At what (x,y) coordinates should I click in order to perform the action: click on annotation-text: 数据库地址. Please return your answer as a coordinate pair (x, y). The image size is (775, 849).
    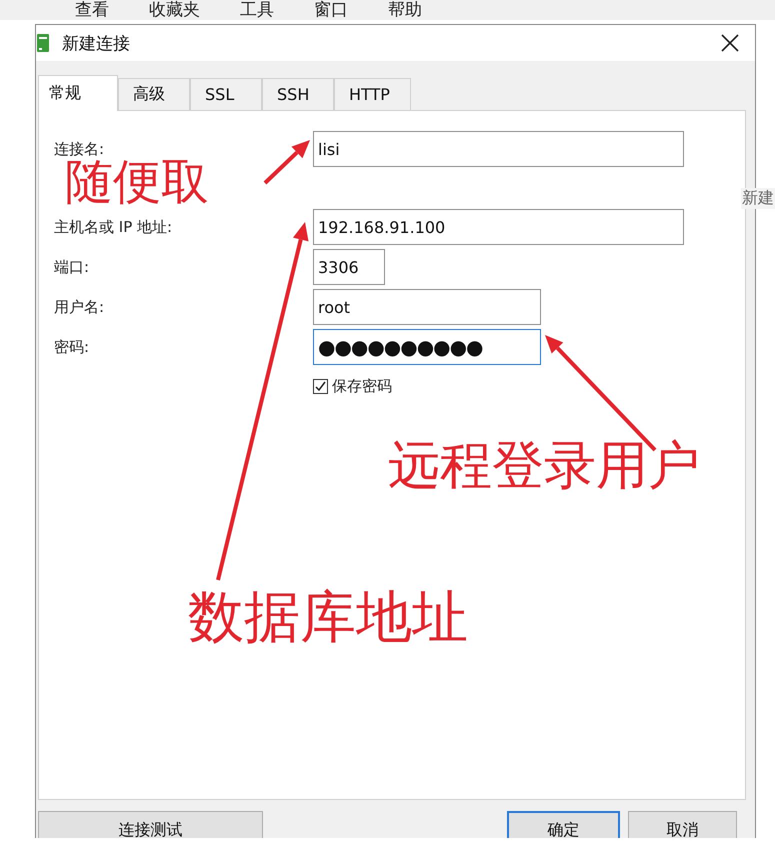
    Looking at the image, I should click on (328, 618).